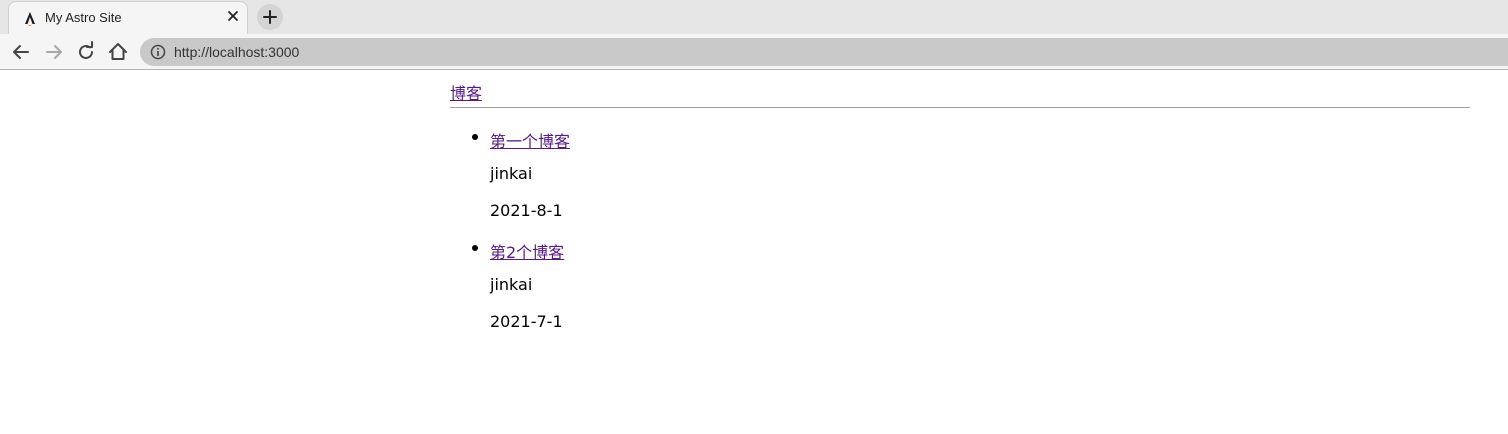 Image resolution: width=1508 pixels, height=434 pixels. Describe the element at coordinates (526, 321) in the screenshot. I see `post-date: 2021-7-1` at that location.